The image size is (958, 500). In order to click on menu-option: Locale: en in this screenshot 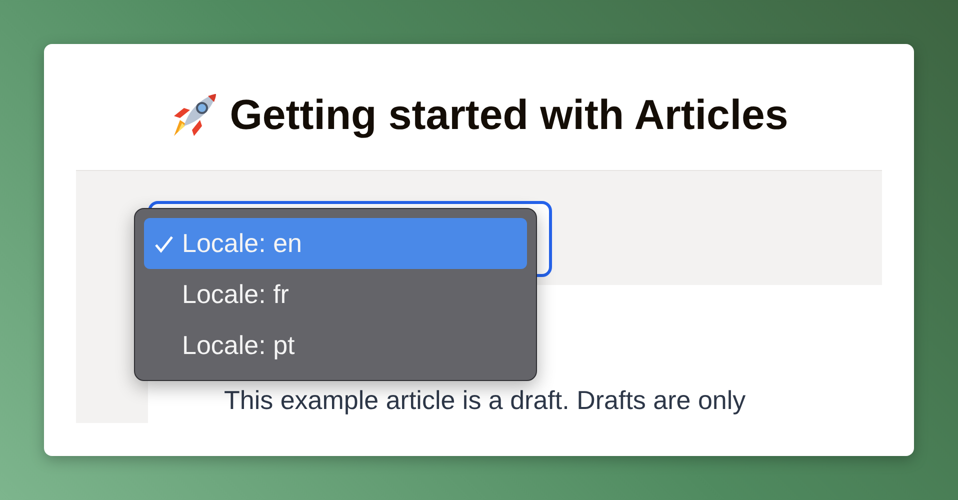, I will do `click(335, 243)`.